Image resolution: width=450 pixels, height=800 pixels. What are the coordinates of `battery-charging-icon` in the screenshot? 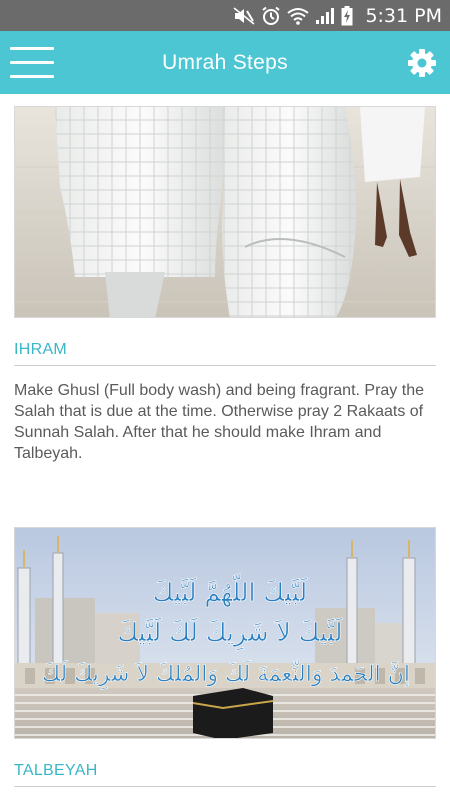 It's located at (347, 15).